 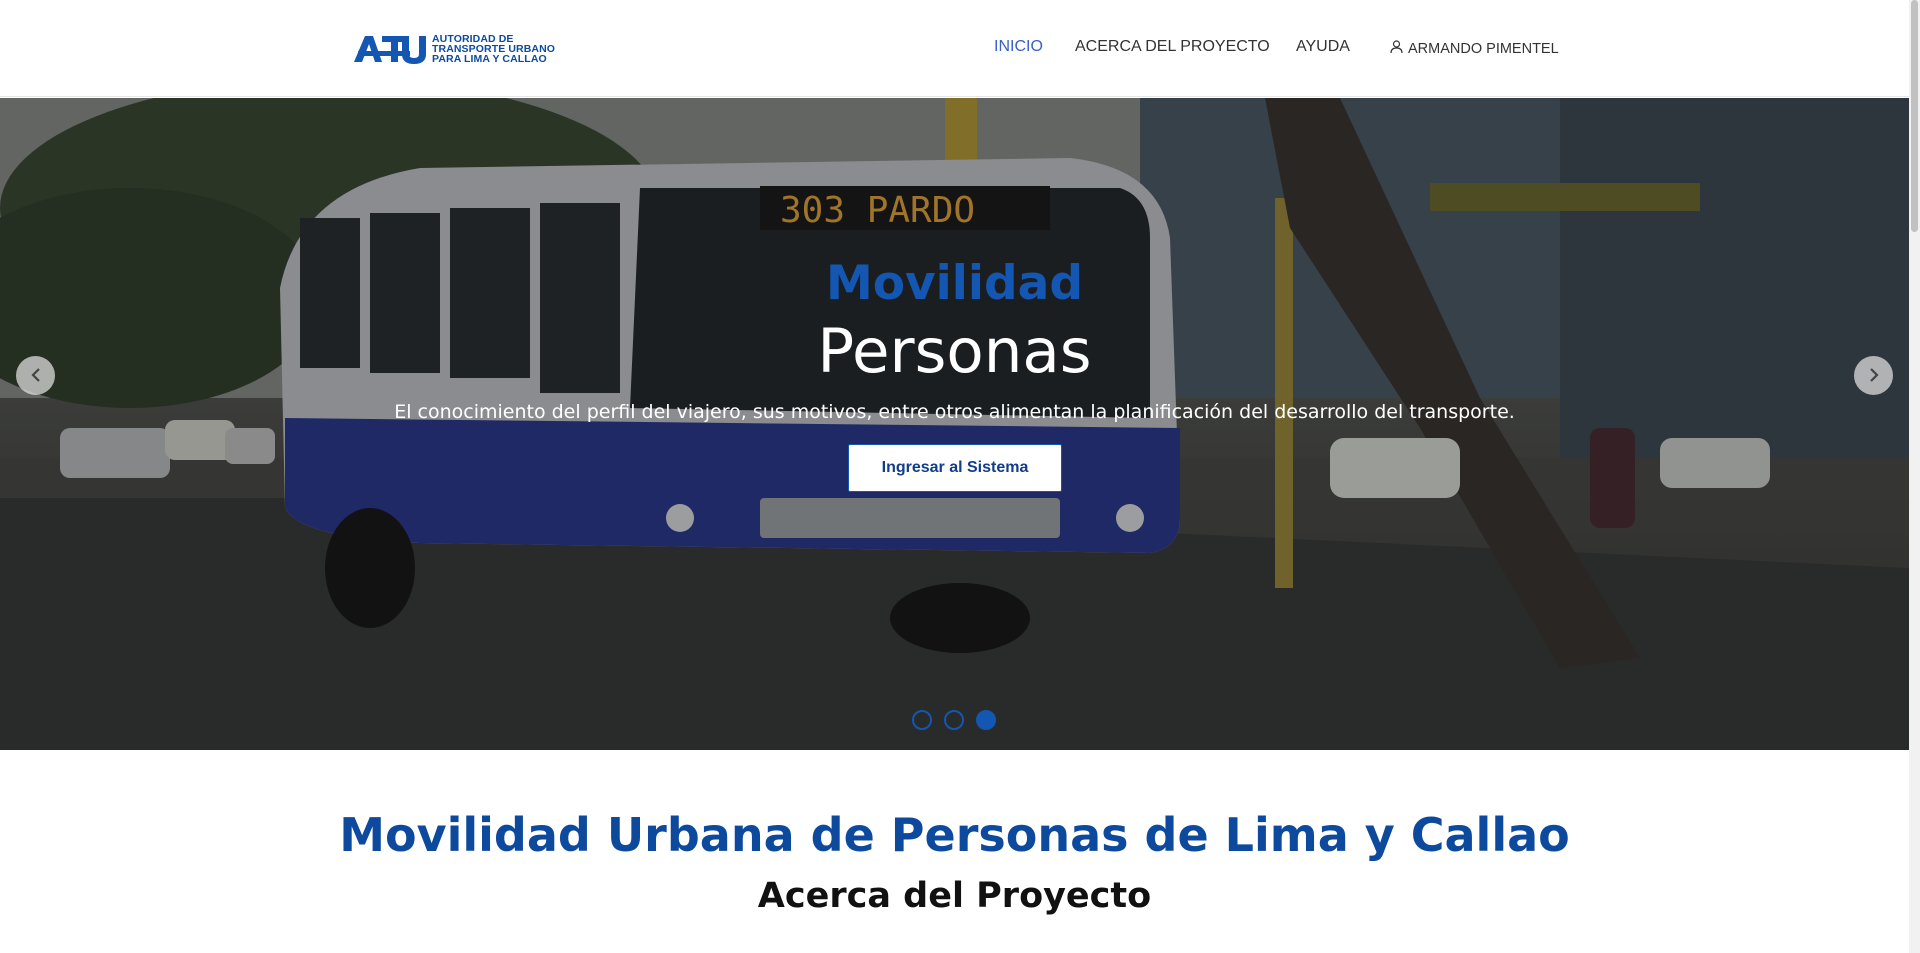 What do you see at coordinates (1914, 116) in the screenshot?
I see `scrollbar-thumb` at bounding box center [1914, 116].